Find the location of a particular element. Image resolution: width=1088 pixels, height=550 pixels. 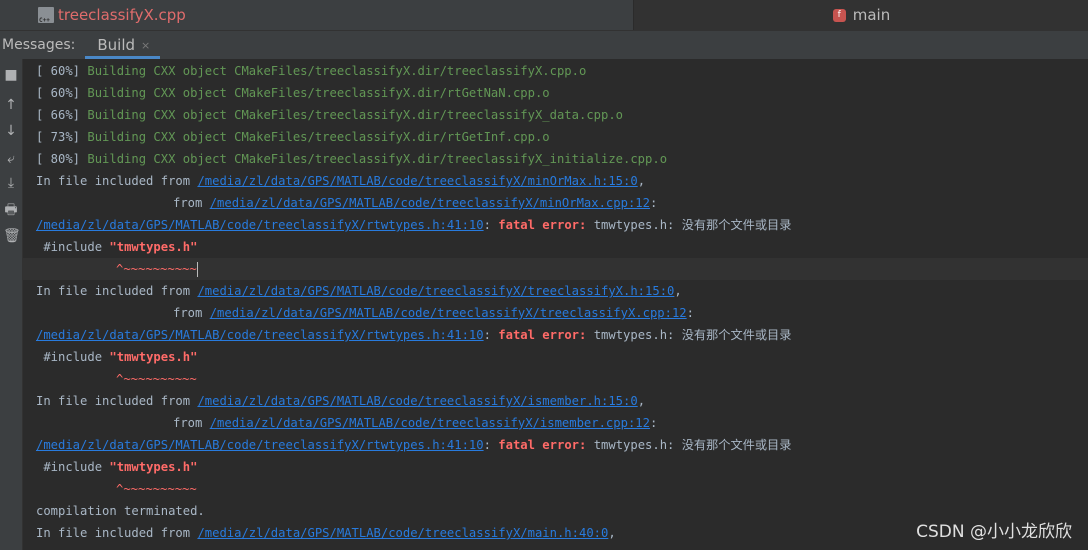

tab-main: f main is located at coordinates (860, 15).